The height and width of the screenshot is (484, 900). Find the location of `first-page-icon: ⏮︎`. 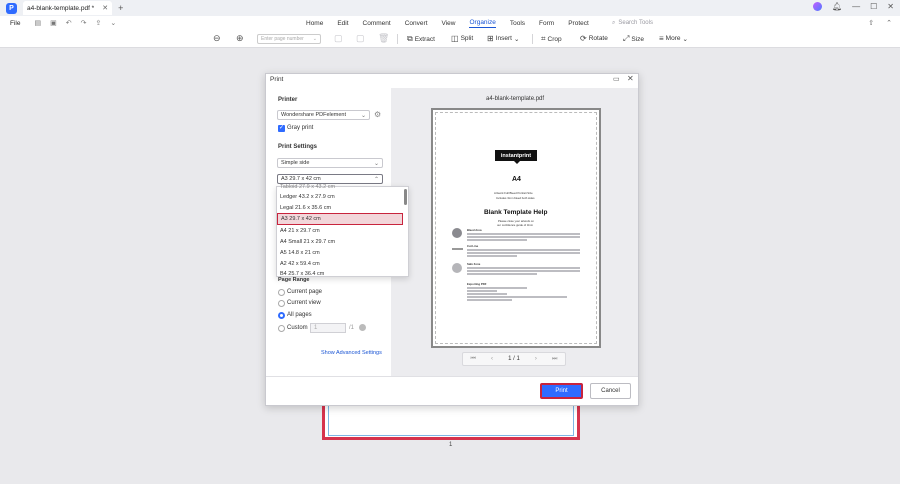

first-page-icon: ⏮︎ is located at coordinates (473, 359).